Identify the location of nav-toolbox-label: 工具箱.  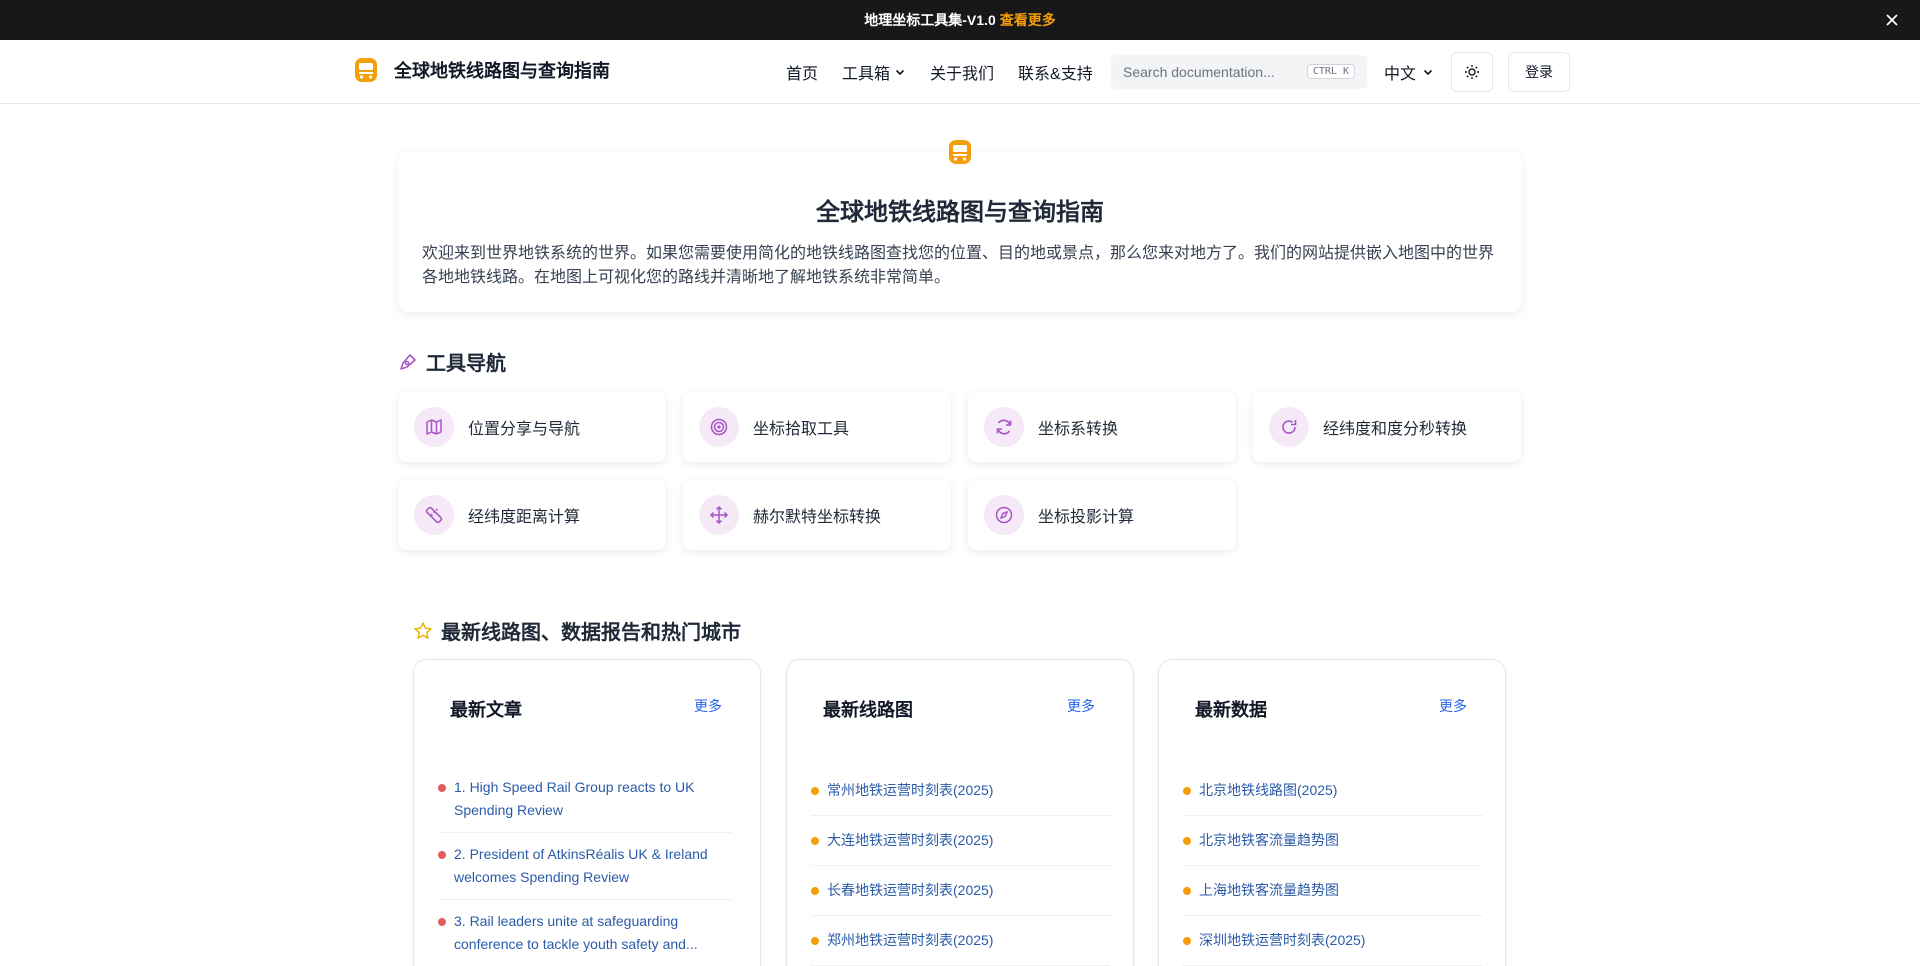
(866, 74).